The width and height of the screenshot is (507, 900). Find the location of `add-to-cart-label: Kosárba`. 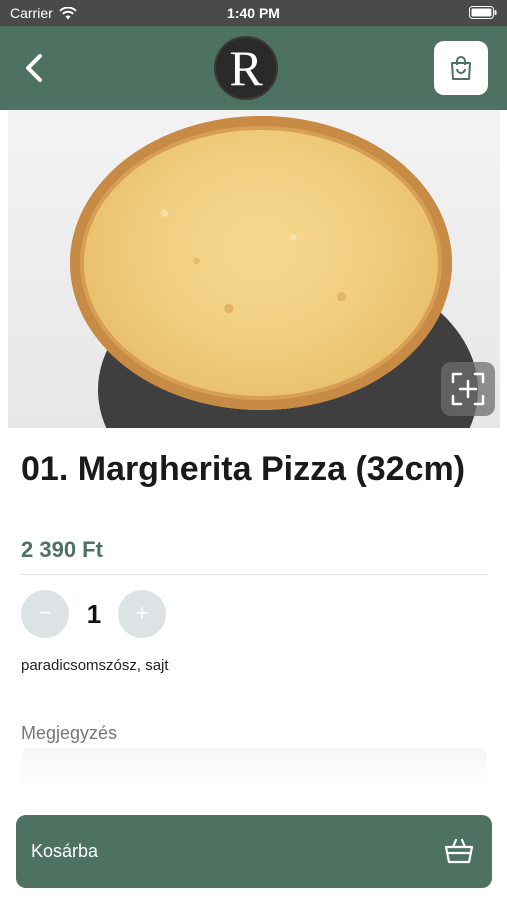

add-to-cart-label: Kosárba is located at coordinates (65, 851).